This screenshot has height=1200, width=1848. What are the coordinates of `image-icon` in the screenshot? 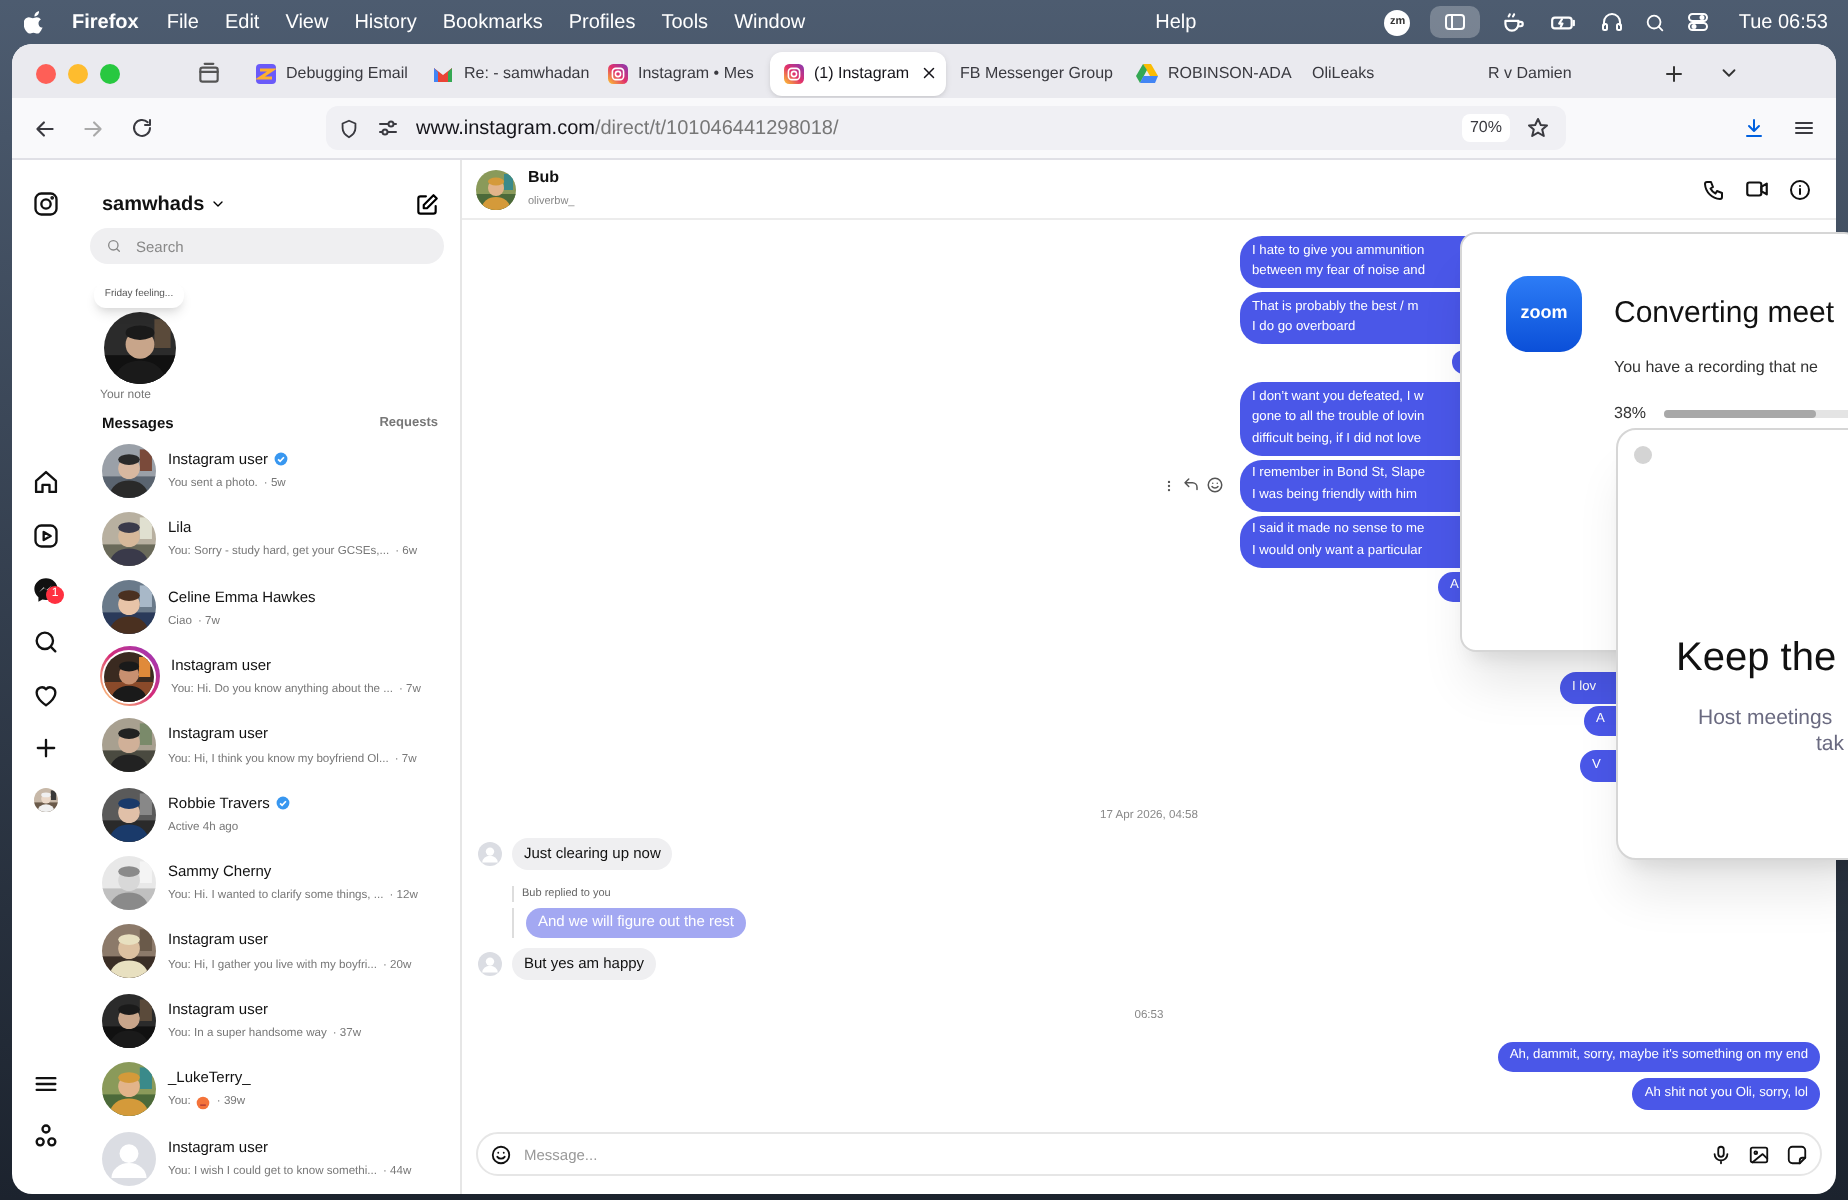 It's located at (1759, 1154).